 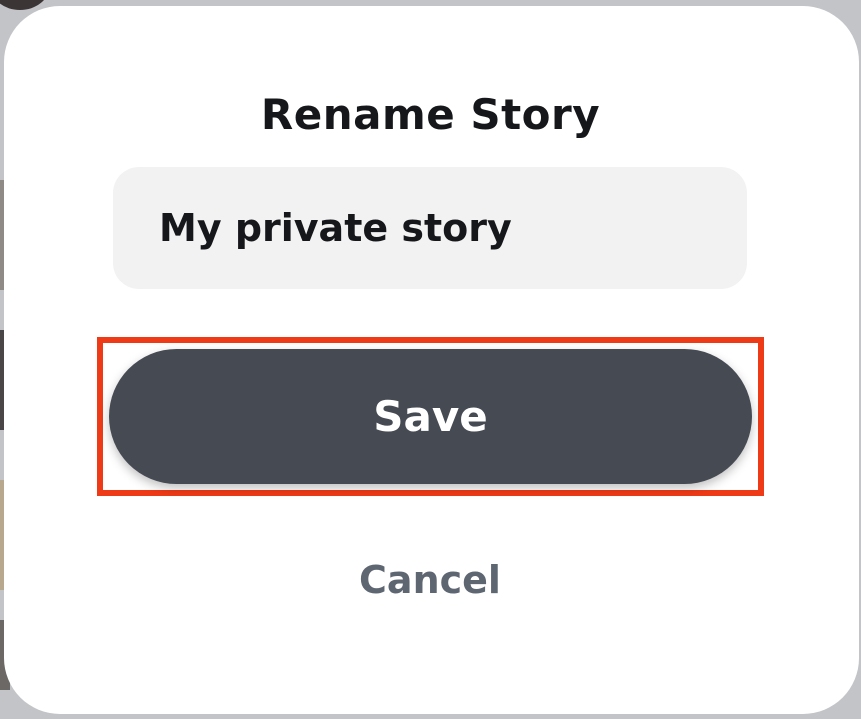 What do you see at coordinates (430, 580) in the screenshot?
I see `cancel-button: Cancel` at bounding box center [430, 580].